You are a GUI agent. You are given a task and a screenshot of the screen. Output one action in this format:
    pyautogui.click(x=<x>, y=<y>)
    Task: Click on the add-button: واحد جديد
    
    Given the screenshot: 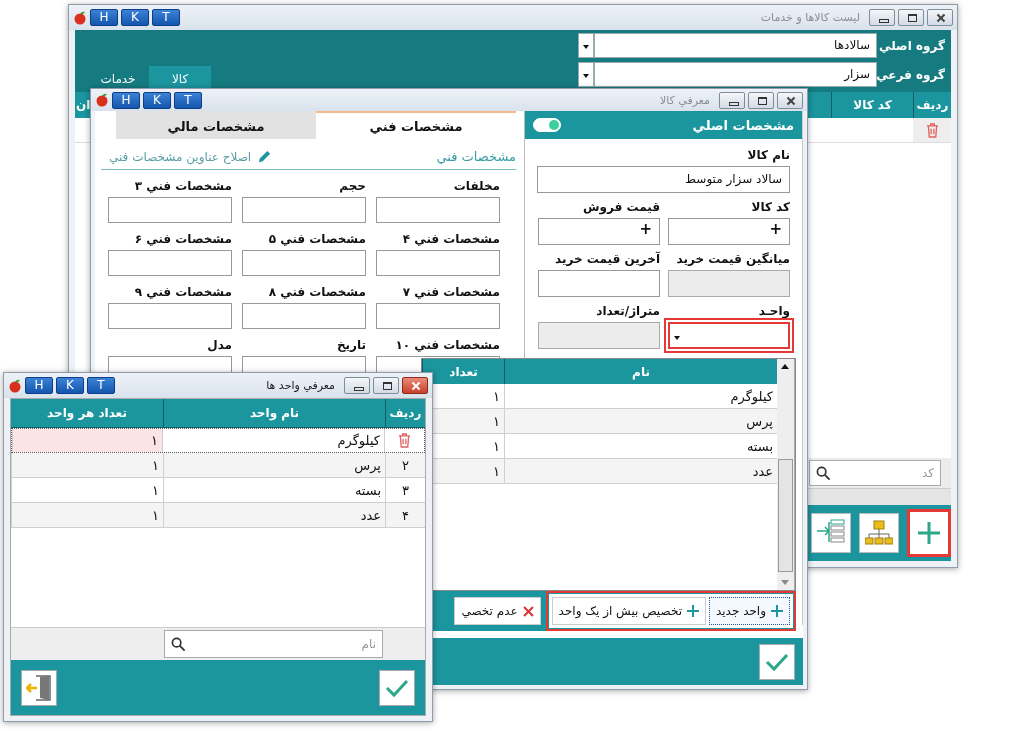 What is the action you would take?
    pyautogui.click(x=749, y=611)
    